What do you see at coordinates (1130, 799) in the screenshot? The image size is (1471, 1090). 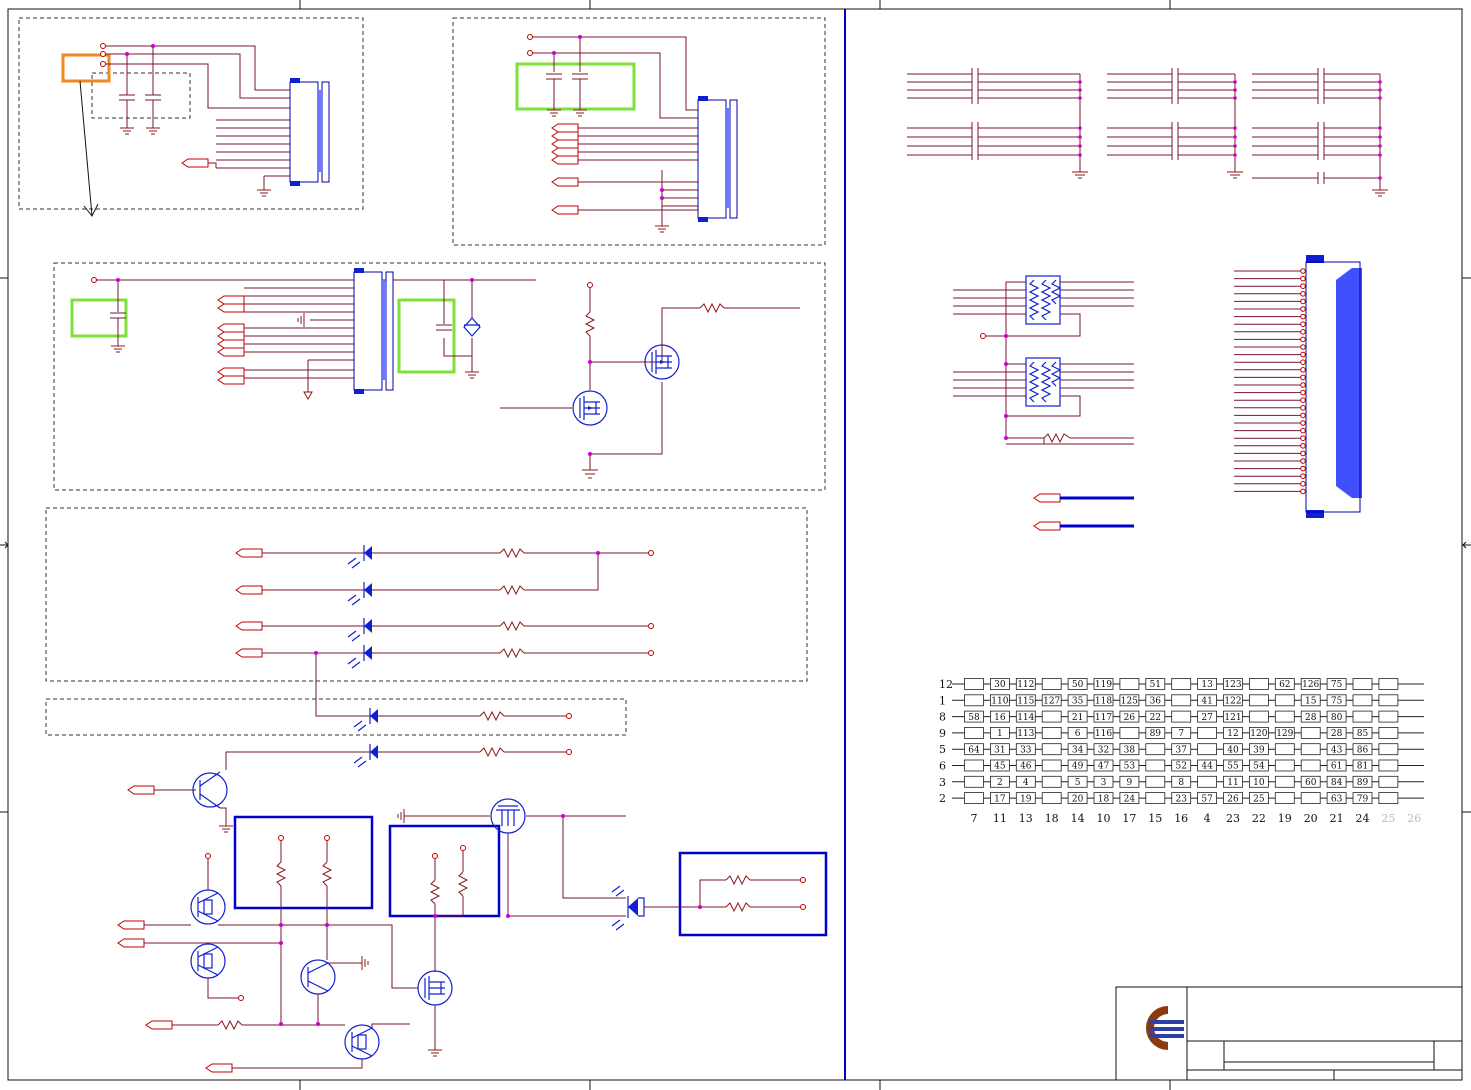 I see `matrix-cell-value: 24` at bounding box center [1130, 799].